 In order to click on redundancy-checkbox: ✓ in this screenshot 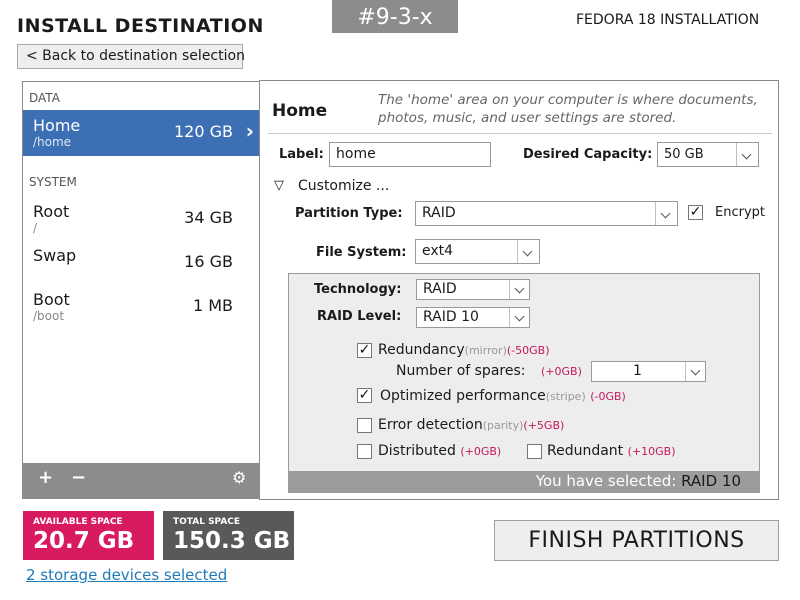, I will do `click(364, 350)`.